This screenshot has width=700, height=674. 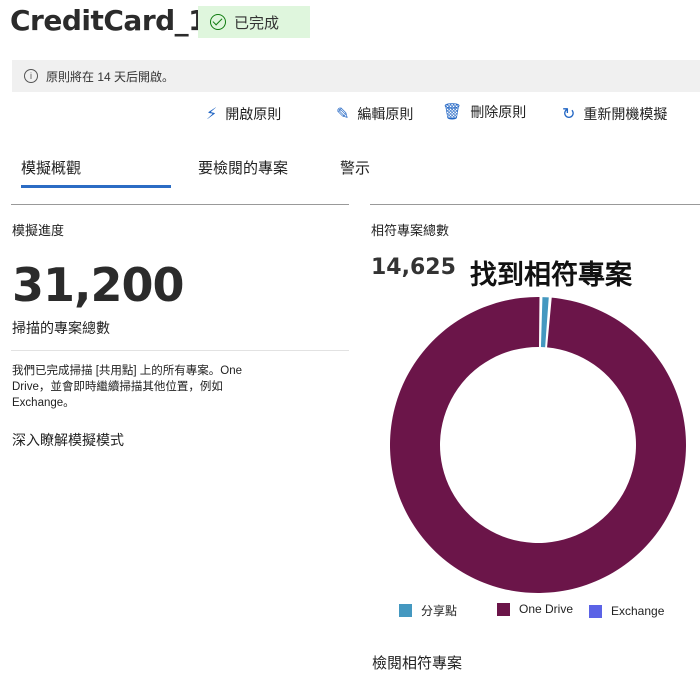 What do you see at coordinates (417, 662) in the screenshot?
I see `review-matches-link: 檢閱相符專案` at bounding box center [417, 662].